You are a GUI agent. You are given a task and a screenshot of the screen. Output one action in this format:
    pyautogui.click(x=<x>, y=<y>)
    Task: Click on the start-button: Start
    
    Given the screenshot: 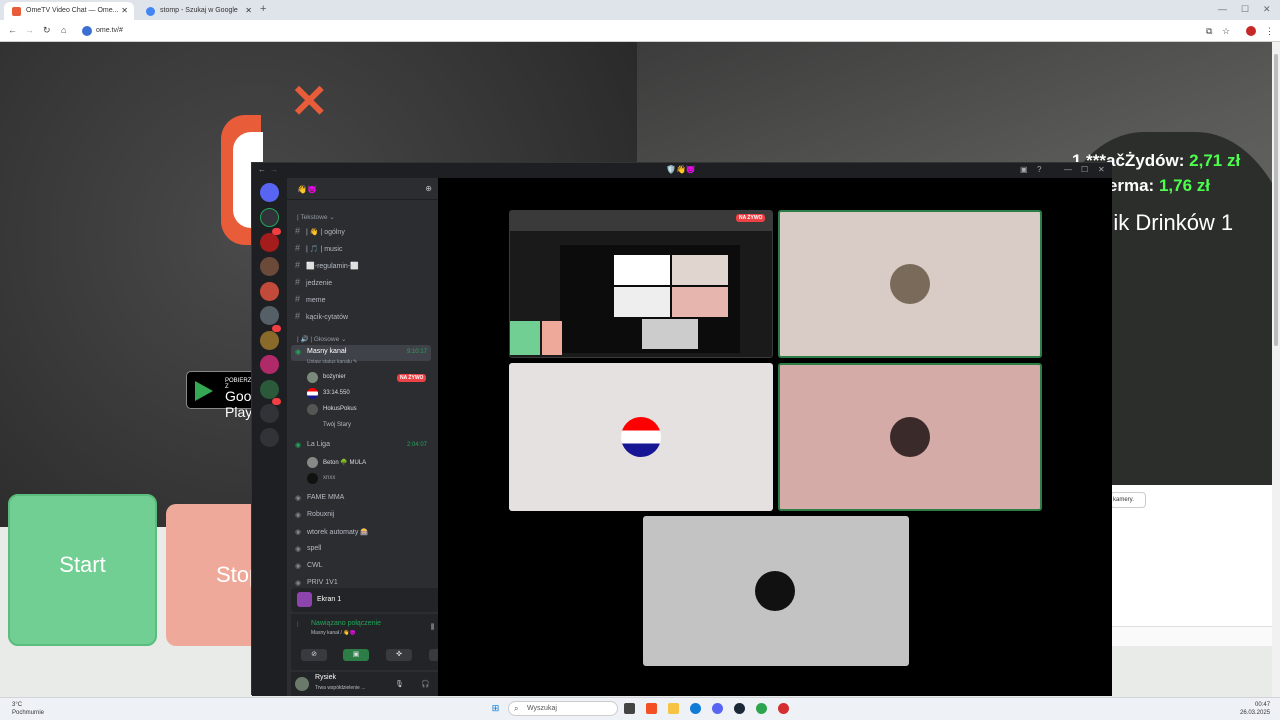 What is the action you would take?
    pyautogui.click(x=82, y=570)
    